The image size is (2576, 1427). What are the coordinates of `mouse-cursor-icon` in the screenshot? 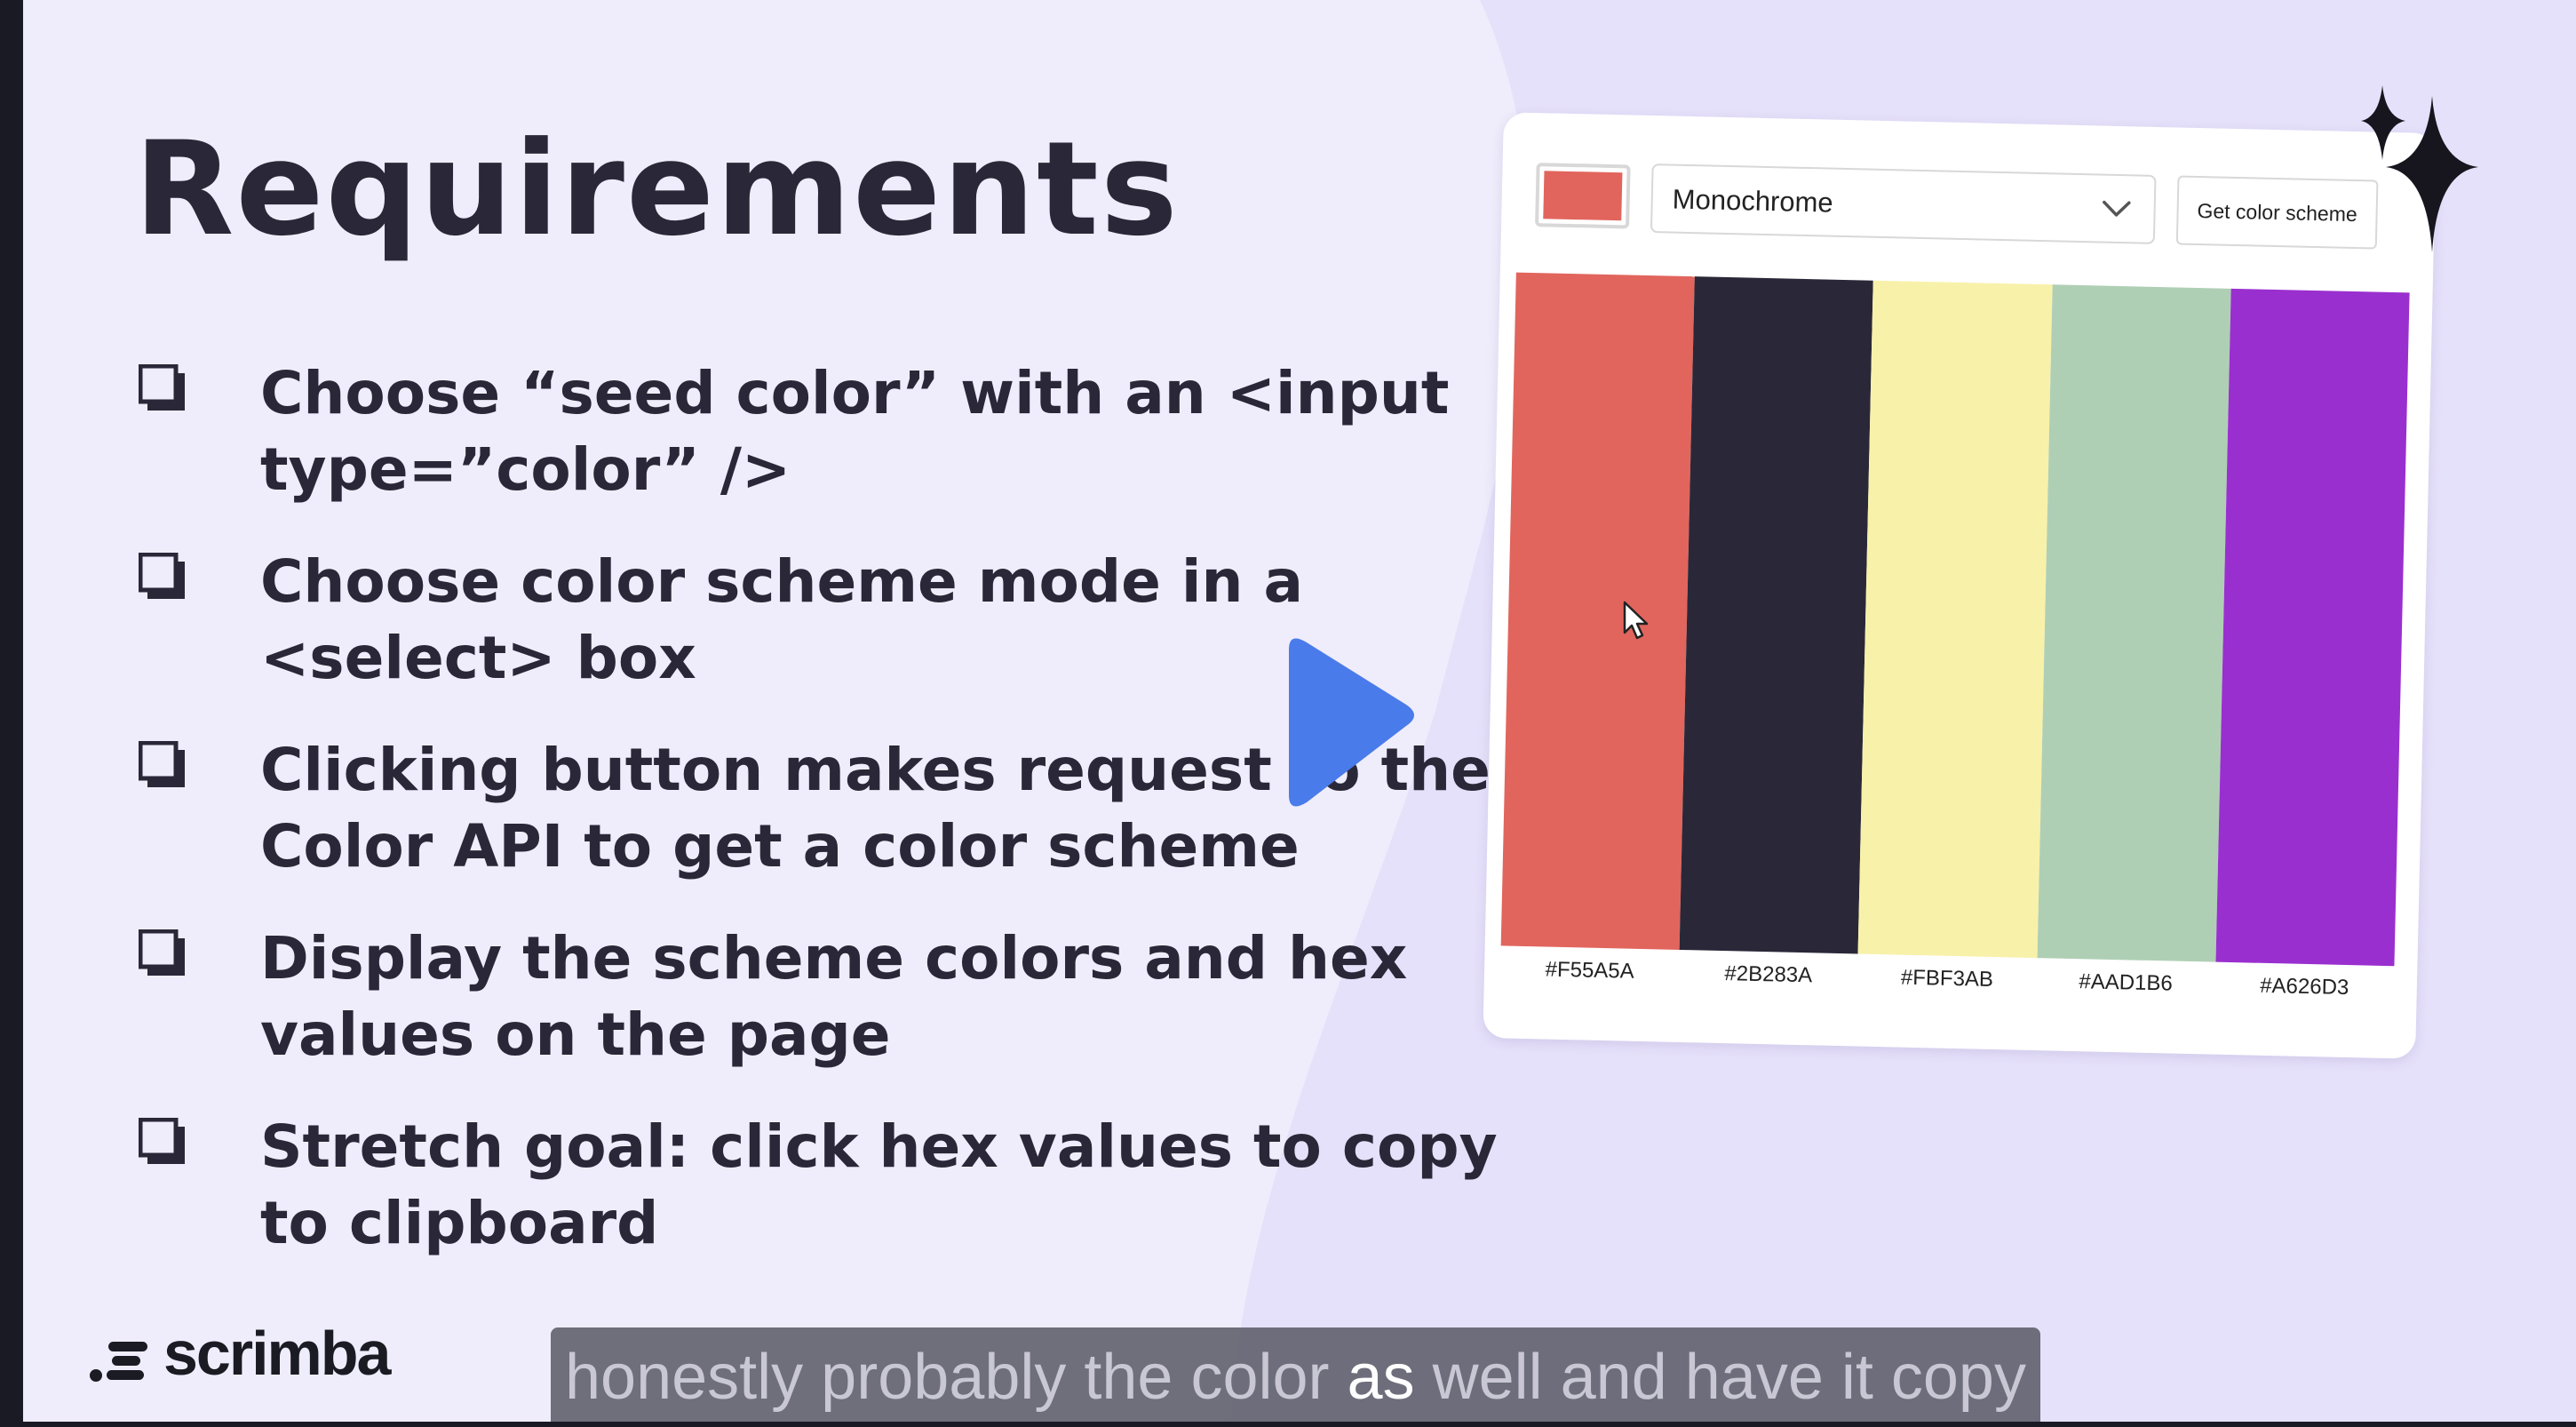 It's located at (1636, 620).